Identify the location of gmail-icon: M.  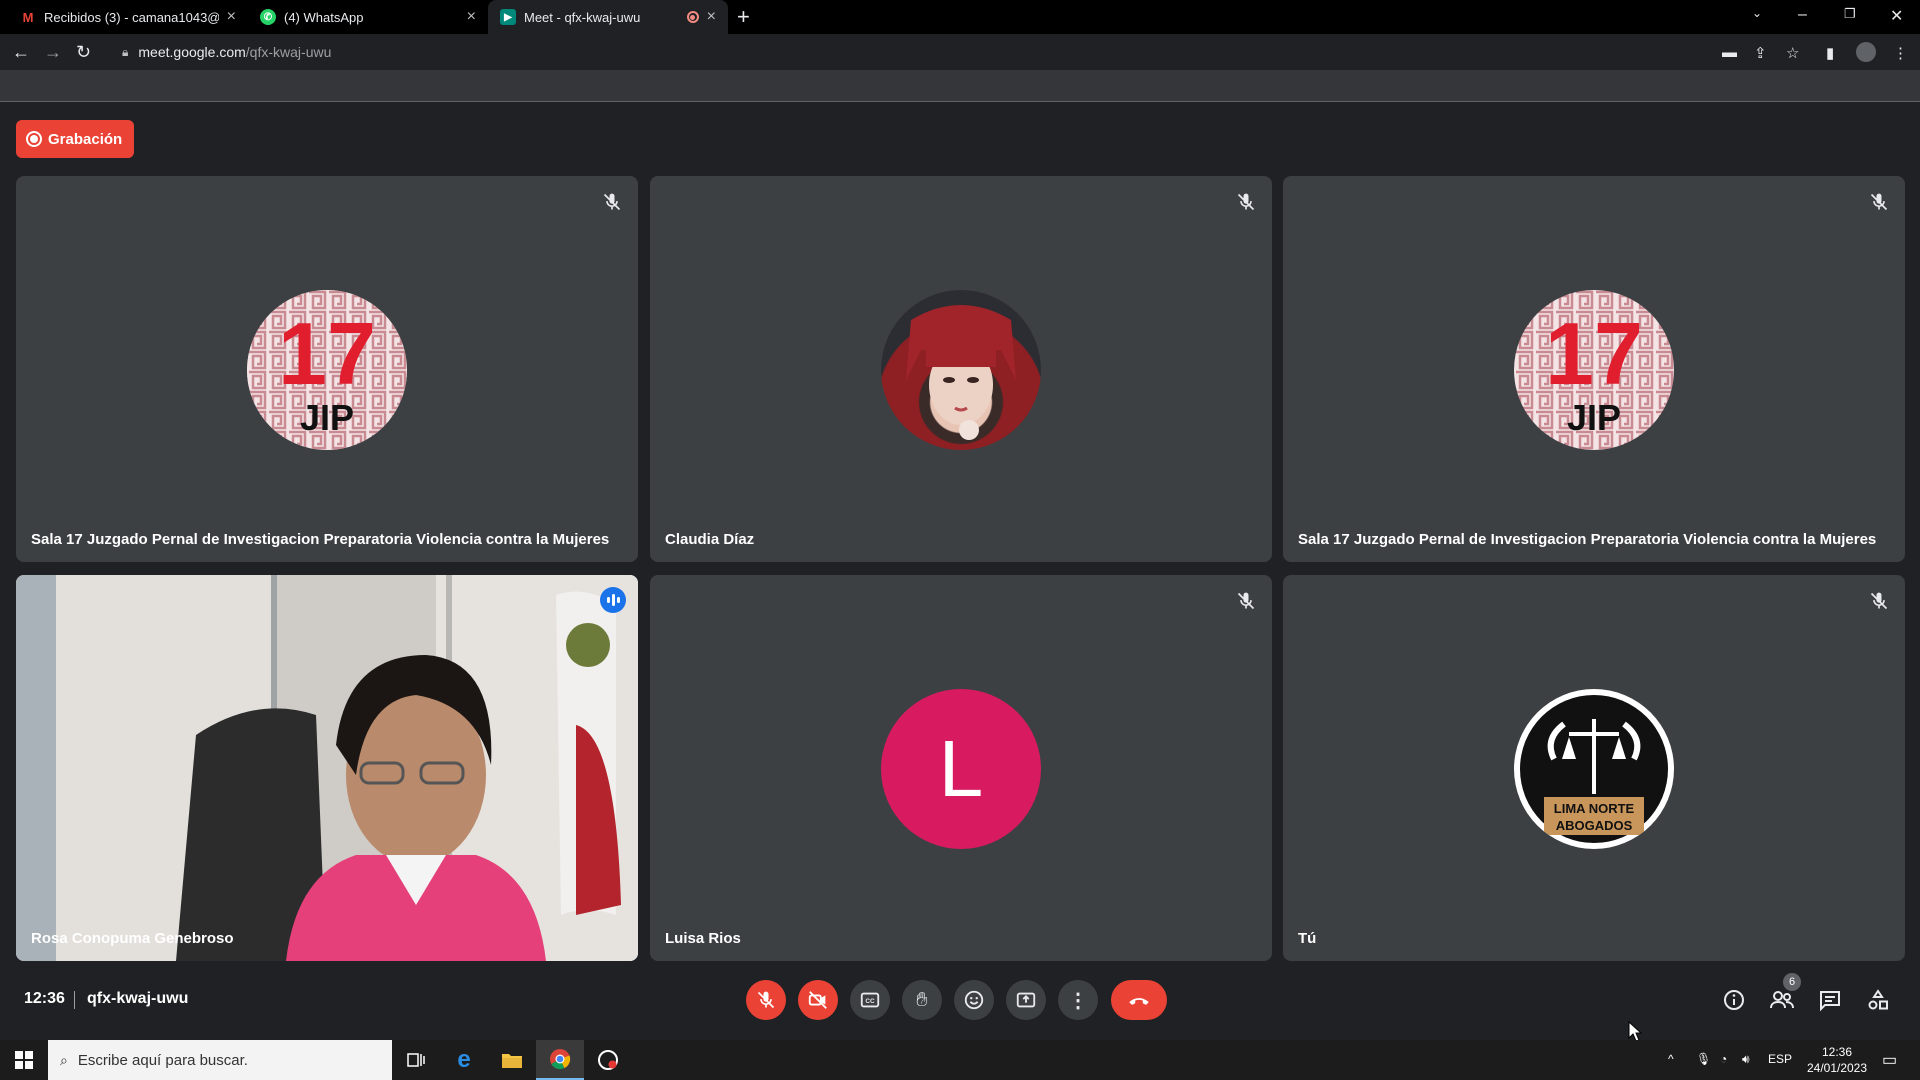
(28, 17).